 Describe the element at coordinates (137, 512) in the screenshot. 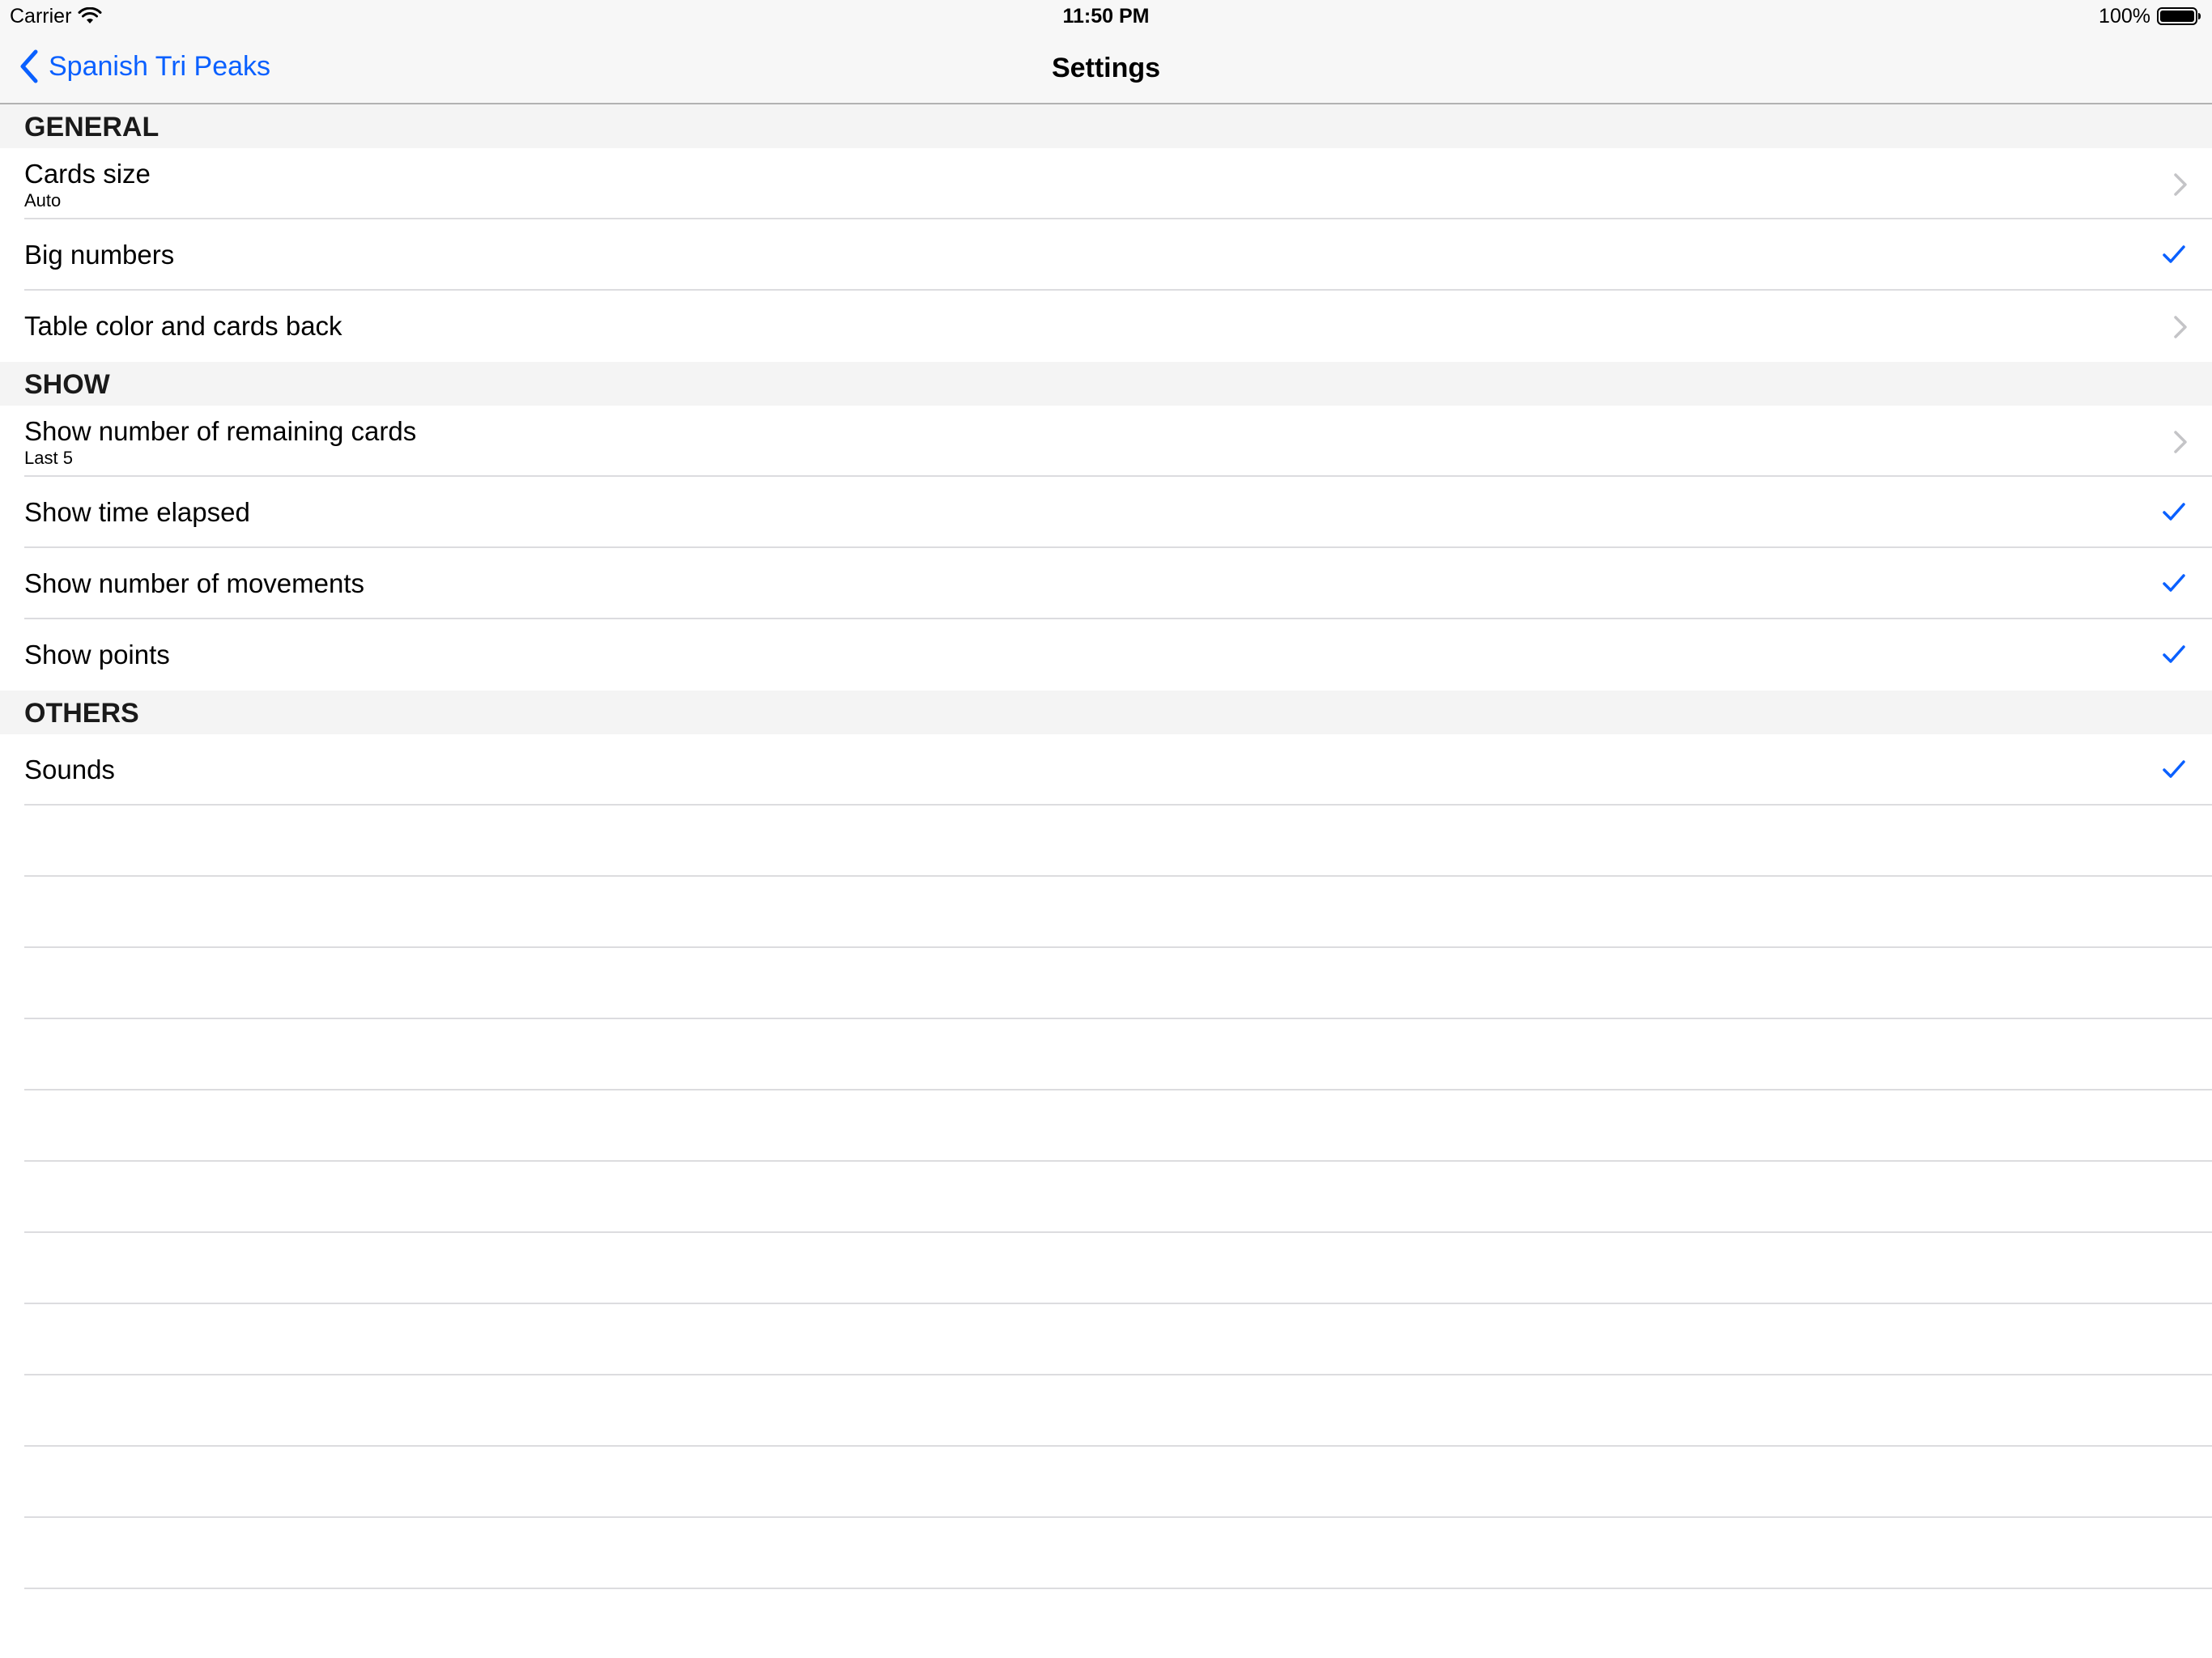

I see `row-title: Show time elapsed` at that location.